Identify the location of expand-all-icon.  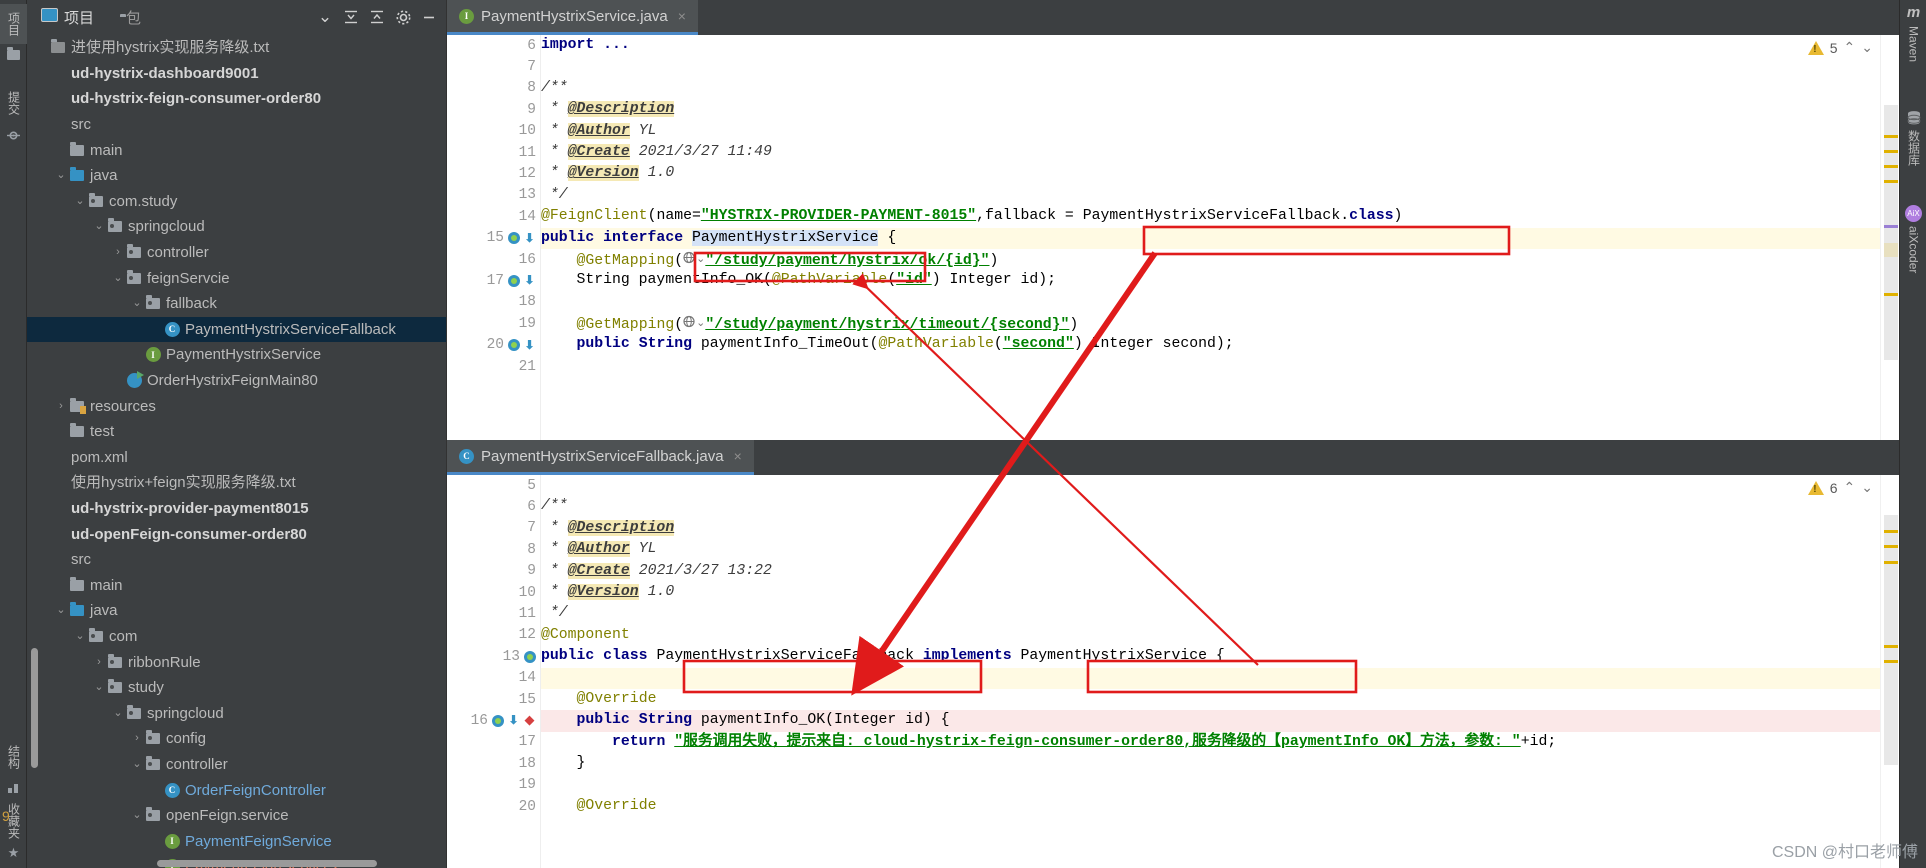
(351, 17).